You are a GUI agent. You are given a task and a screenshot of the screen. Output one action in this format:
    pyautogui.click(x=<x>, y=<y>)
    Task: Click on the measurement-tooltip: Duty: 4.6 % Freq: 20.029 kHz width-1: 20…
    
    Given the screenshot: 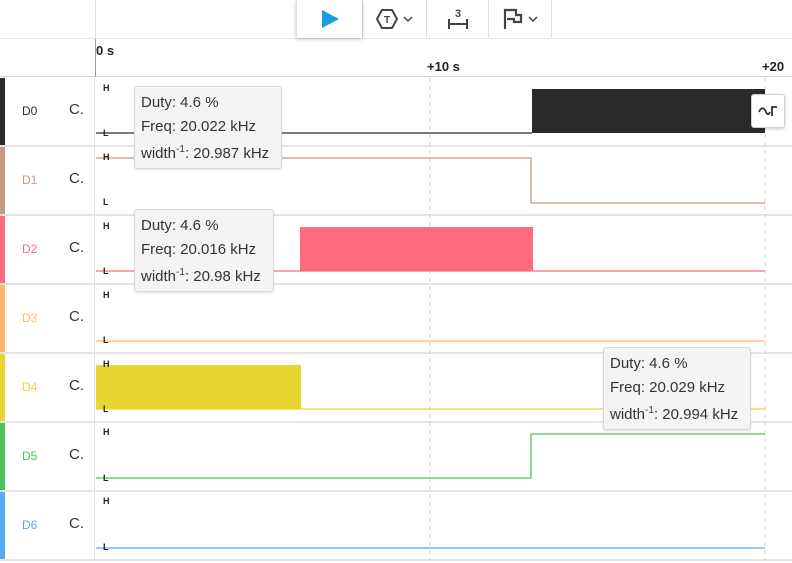 What is the action you would take?
    pyautogui.click(x=677, y=388)
    